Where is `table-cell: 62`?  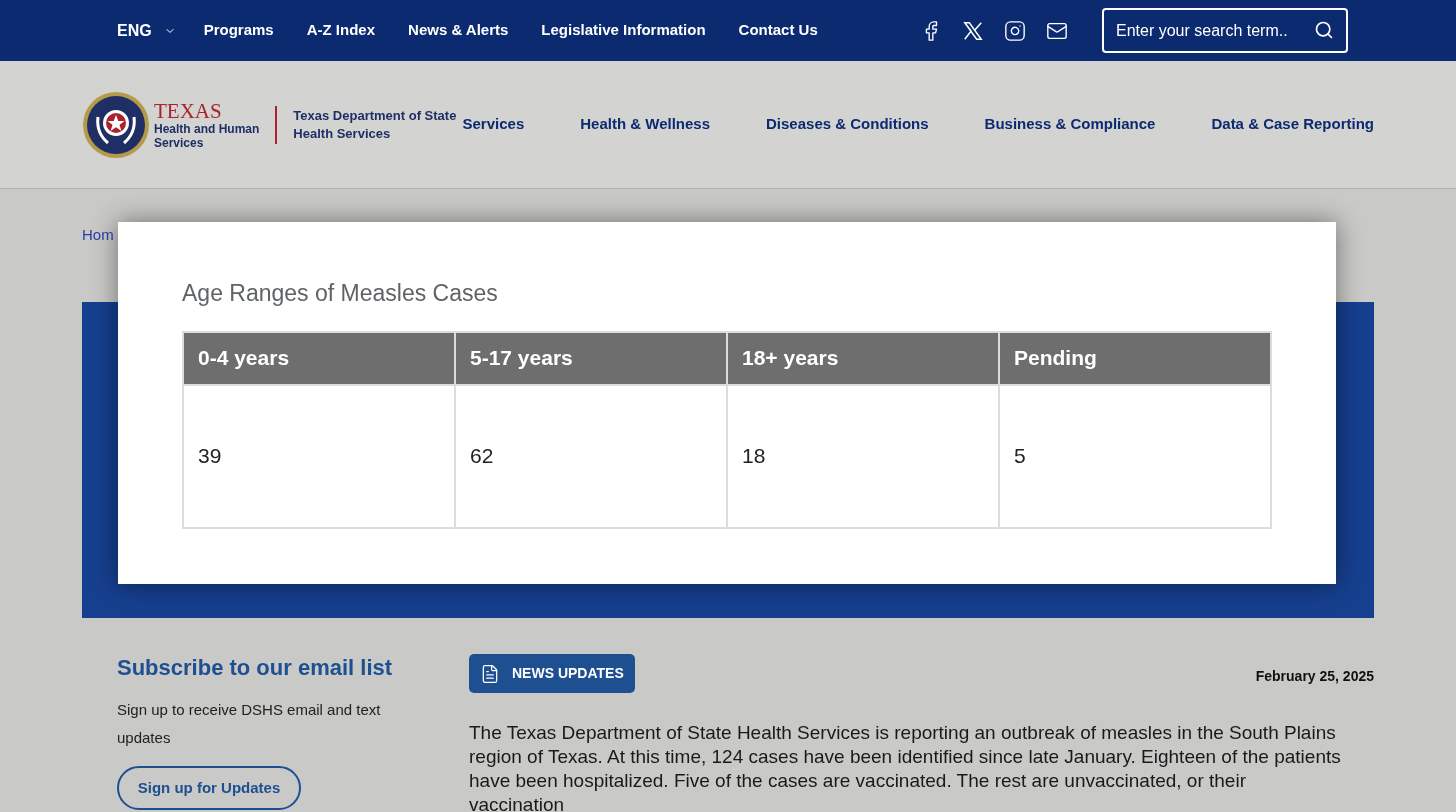 table-cell: 62 is located at coordinates (591, 456).